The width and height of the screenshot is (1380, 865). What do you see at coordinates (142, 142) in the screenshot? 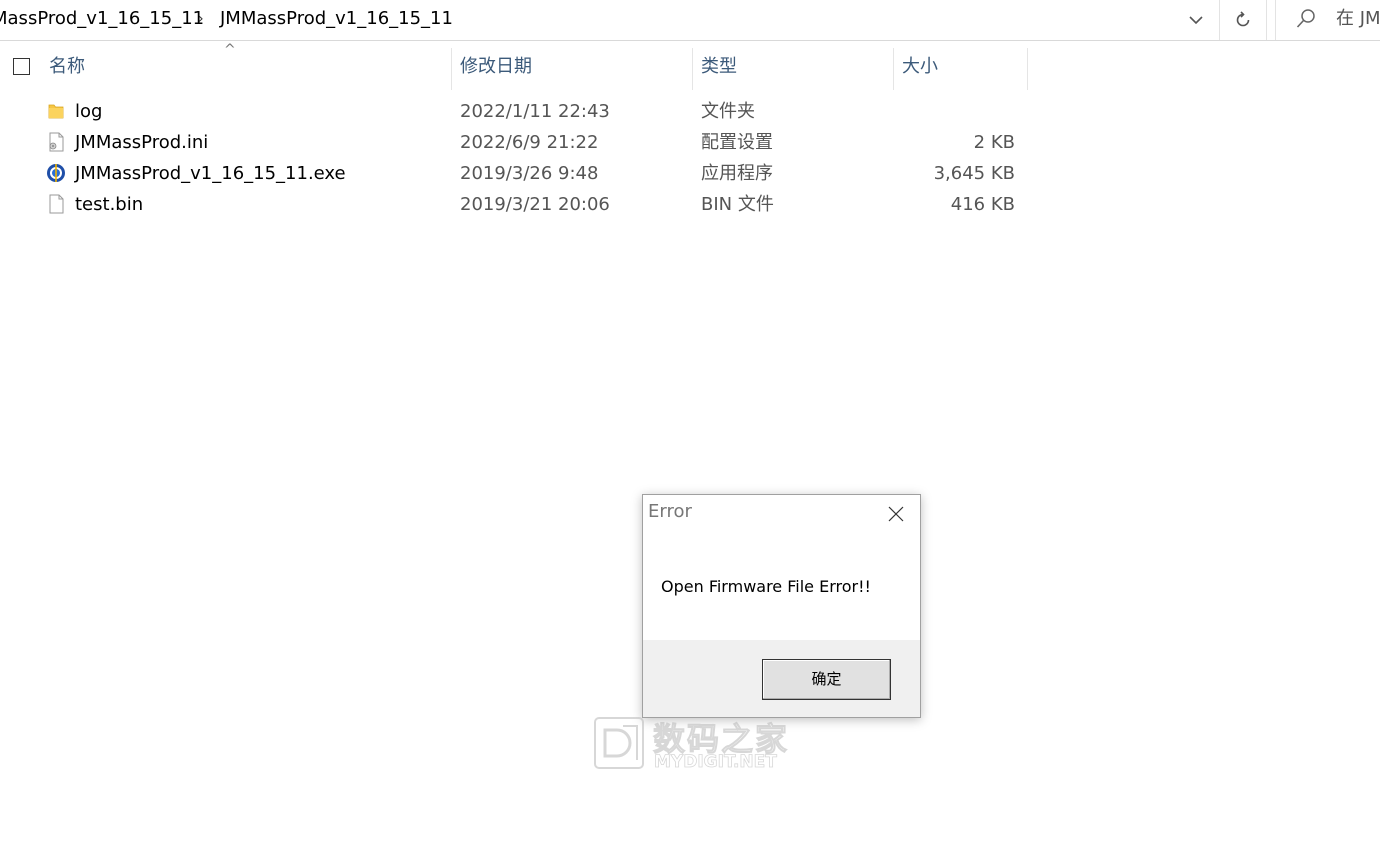
I see `file-name: JMMassProd.ini` at bounding box center [142, 142].